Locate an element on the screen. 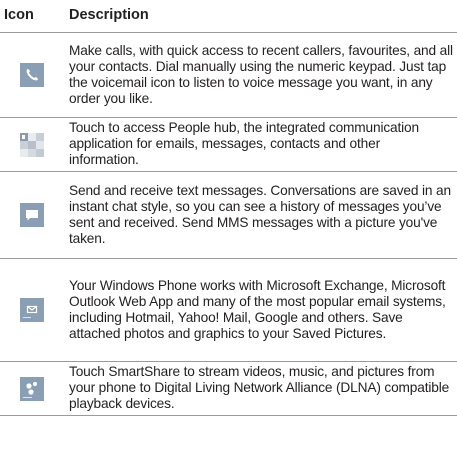 The width and height of the screenshot is (457, 457). people-hub-icon is located at coordinates (31, 144).